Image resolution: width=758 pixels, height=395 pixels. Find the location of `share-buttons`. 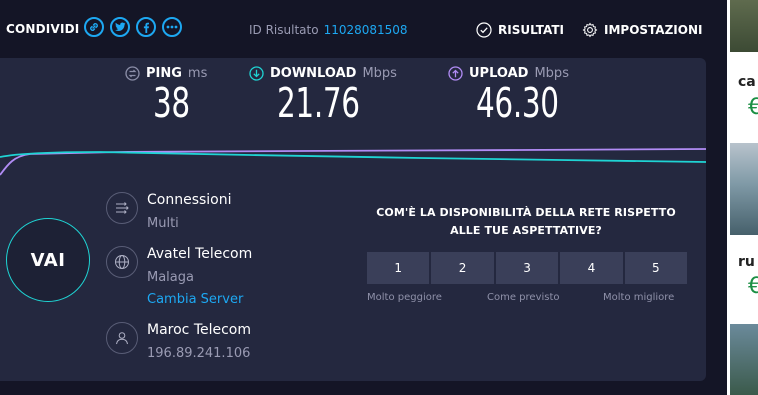

share-buttons is located at coordinates (133, 27).